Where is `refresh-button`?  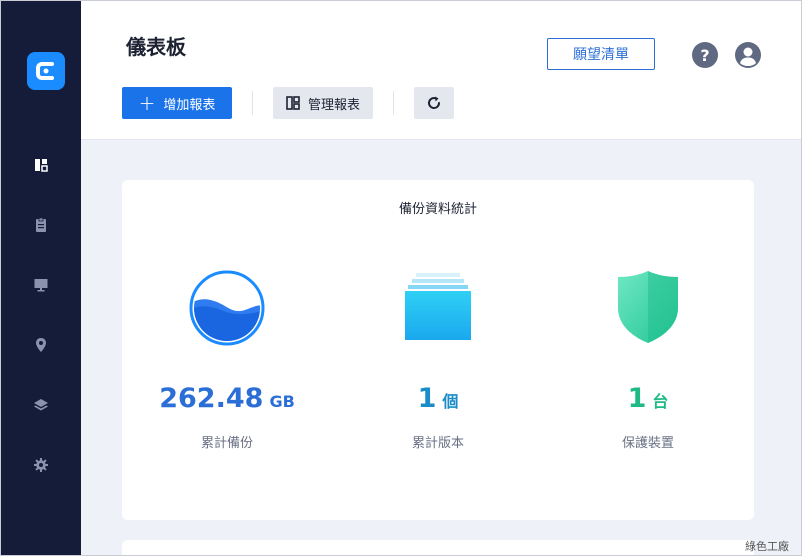 refresh-button is located at coordinates (434, 103).